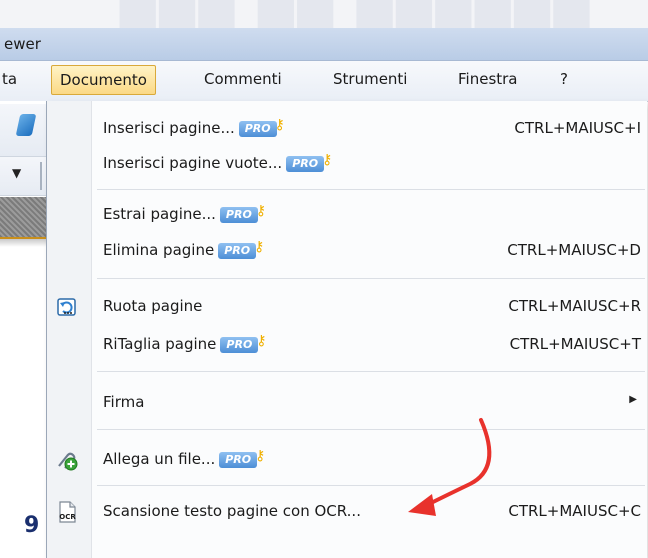  Describe the element at coordinates (574, 511) in the screenshot. I see `menu-shortcut: CTRL+MAIUSC+C` at that location.